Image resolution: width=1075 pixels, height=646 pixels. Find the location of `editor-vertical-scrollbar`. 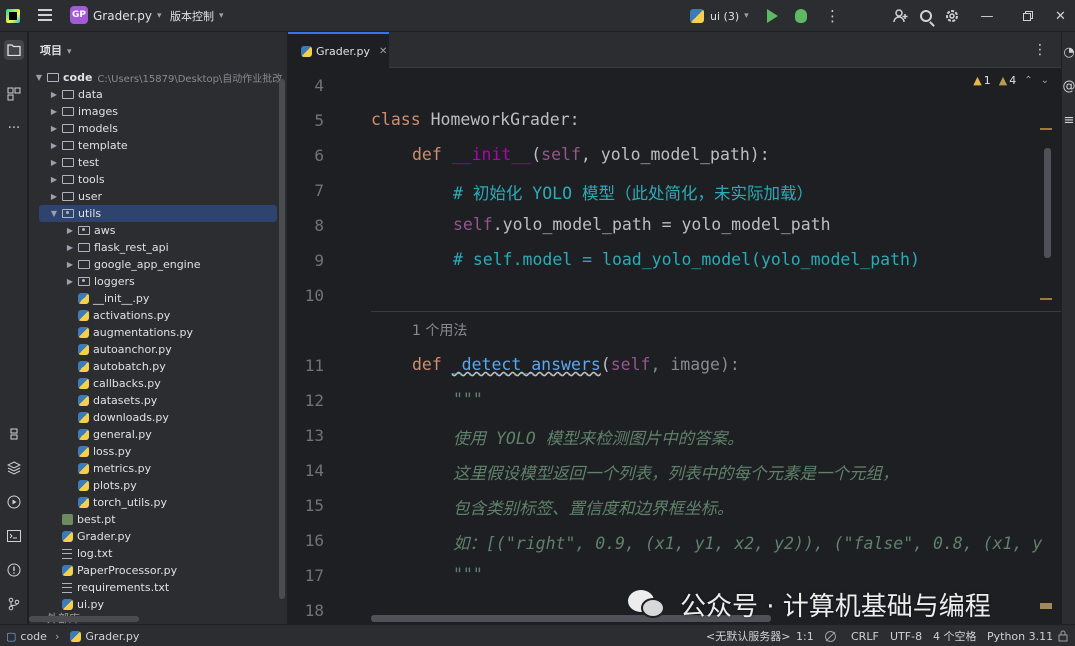

editor-vertical-scrollbar is located at coordinates (1047, 203).